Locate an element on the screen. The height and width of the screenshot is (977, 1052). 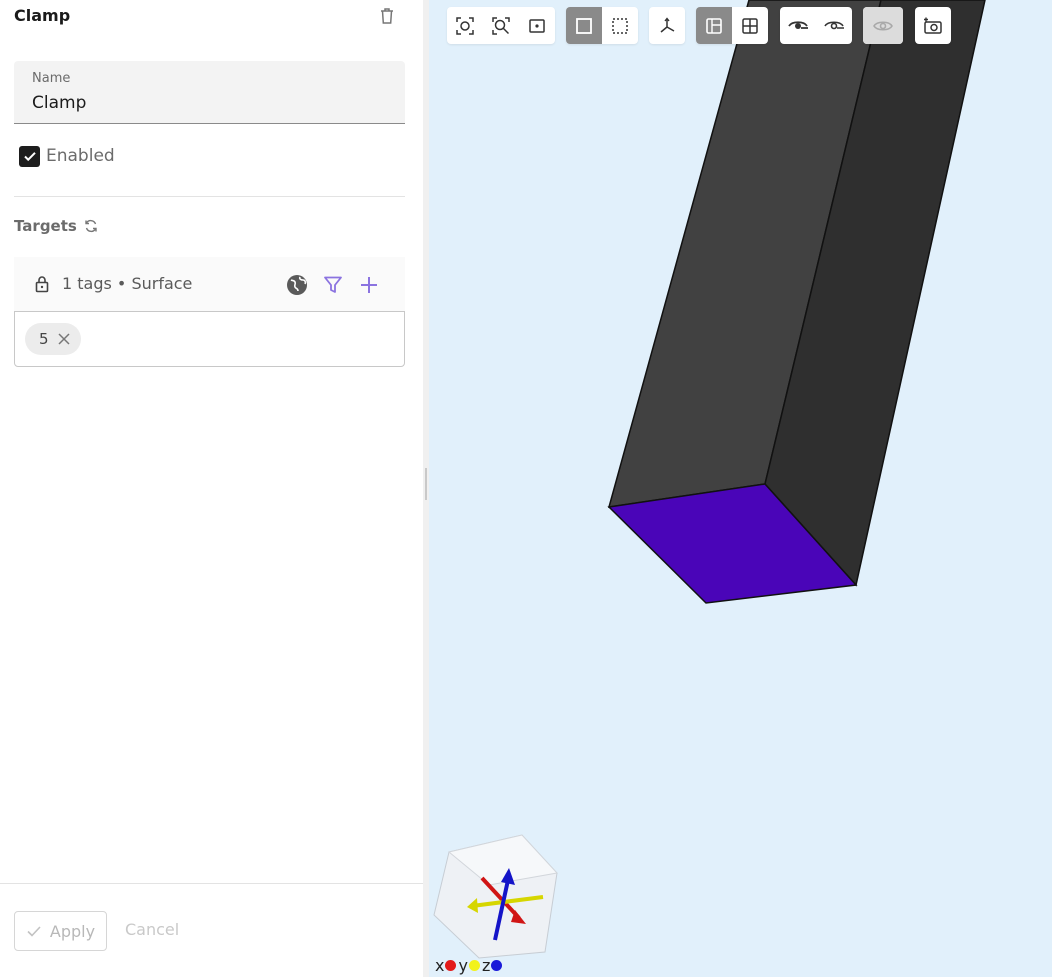
axis-y-item: y is located at coordinates (469, 965).